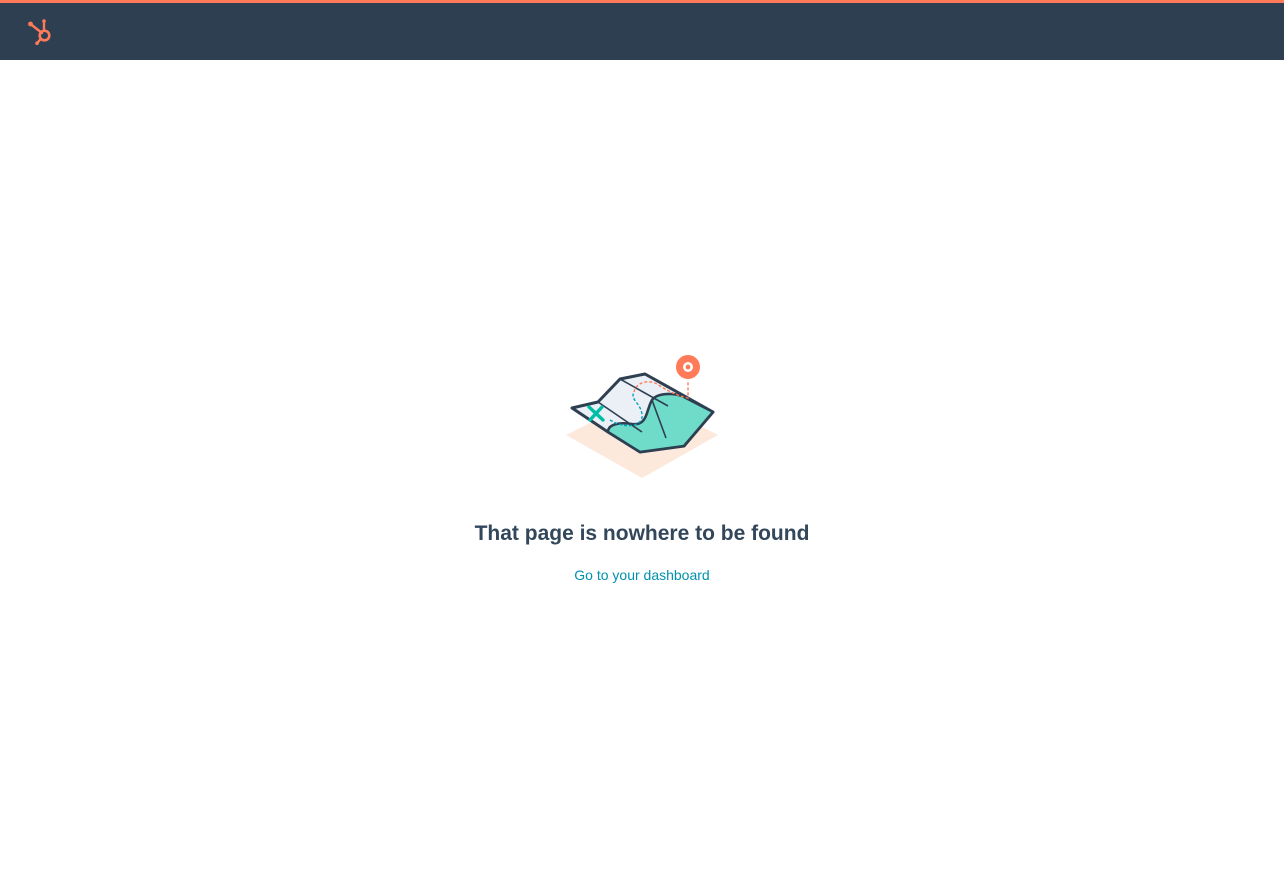 This screenshot has width=1284, height=895. I want to click on folded-map-with-pin-icon, so click(642, 416).